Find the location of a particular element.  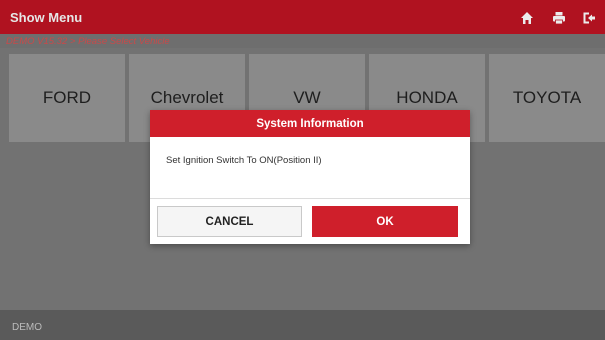

dialog-title: System Information is located at coordinates (310, 123).